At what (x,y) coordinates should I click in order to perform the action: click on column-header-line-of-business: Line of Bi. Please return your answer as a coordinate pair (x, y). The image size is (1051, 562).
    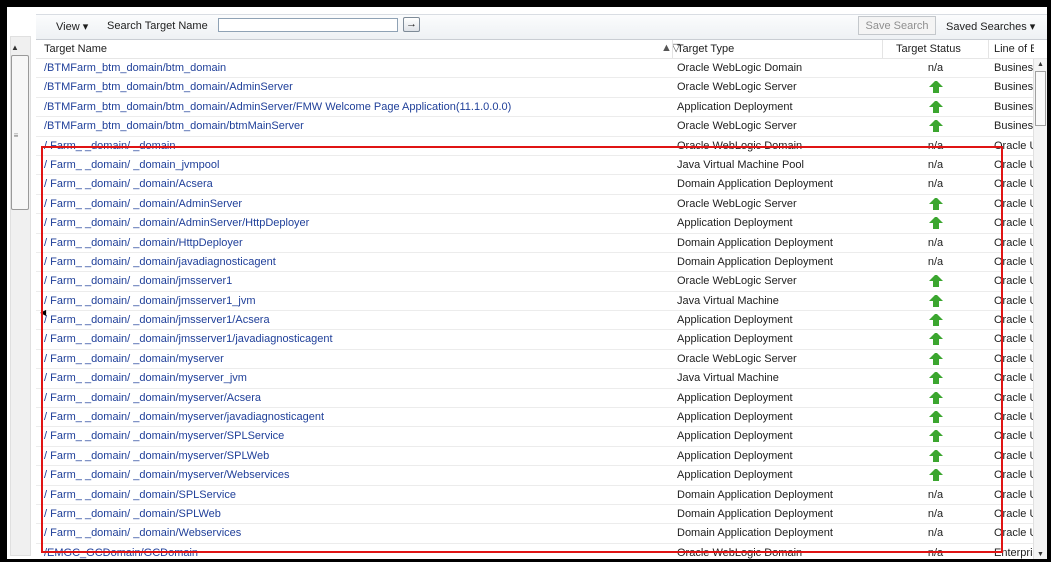
    Looking at the image, I should click on (1014, 49).